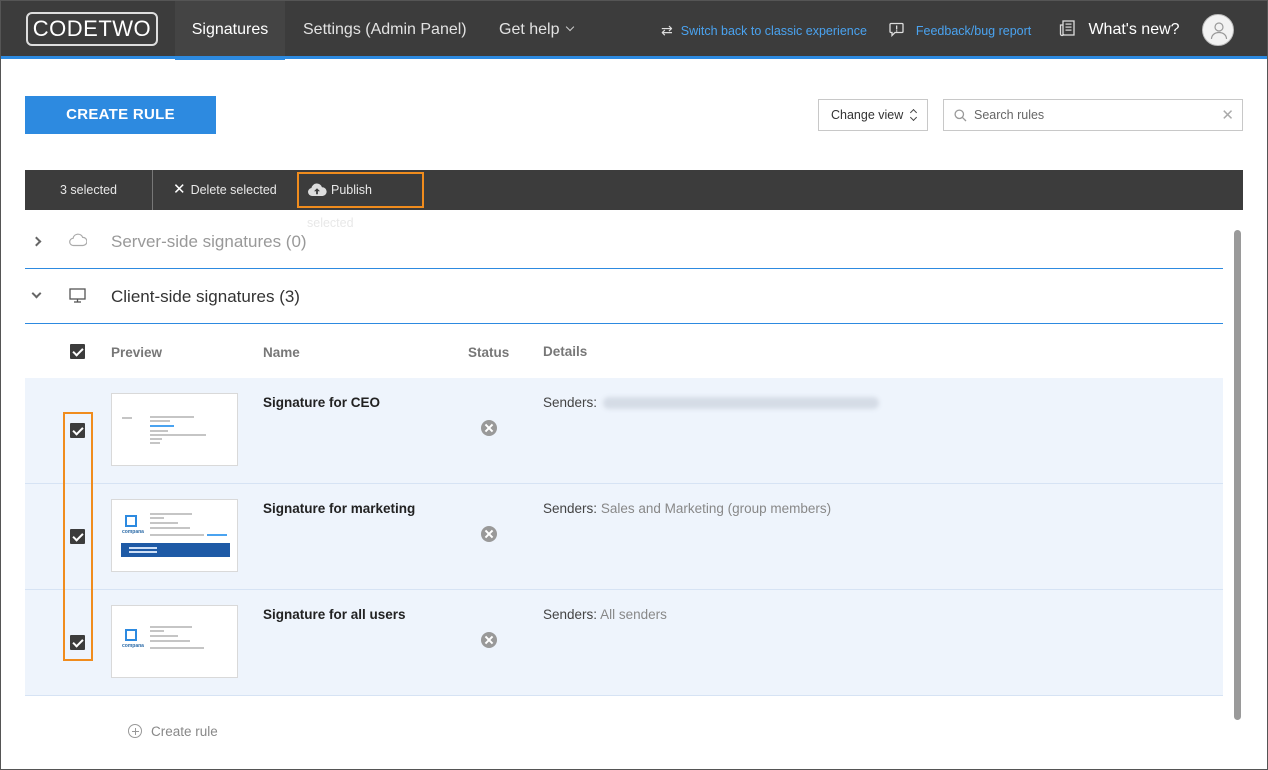 This screenshot has height=770, width=1268. I want to click on plus-circle-icon, so click(135, 731).